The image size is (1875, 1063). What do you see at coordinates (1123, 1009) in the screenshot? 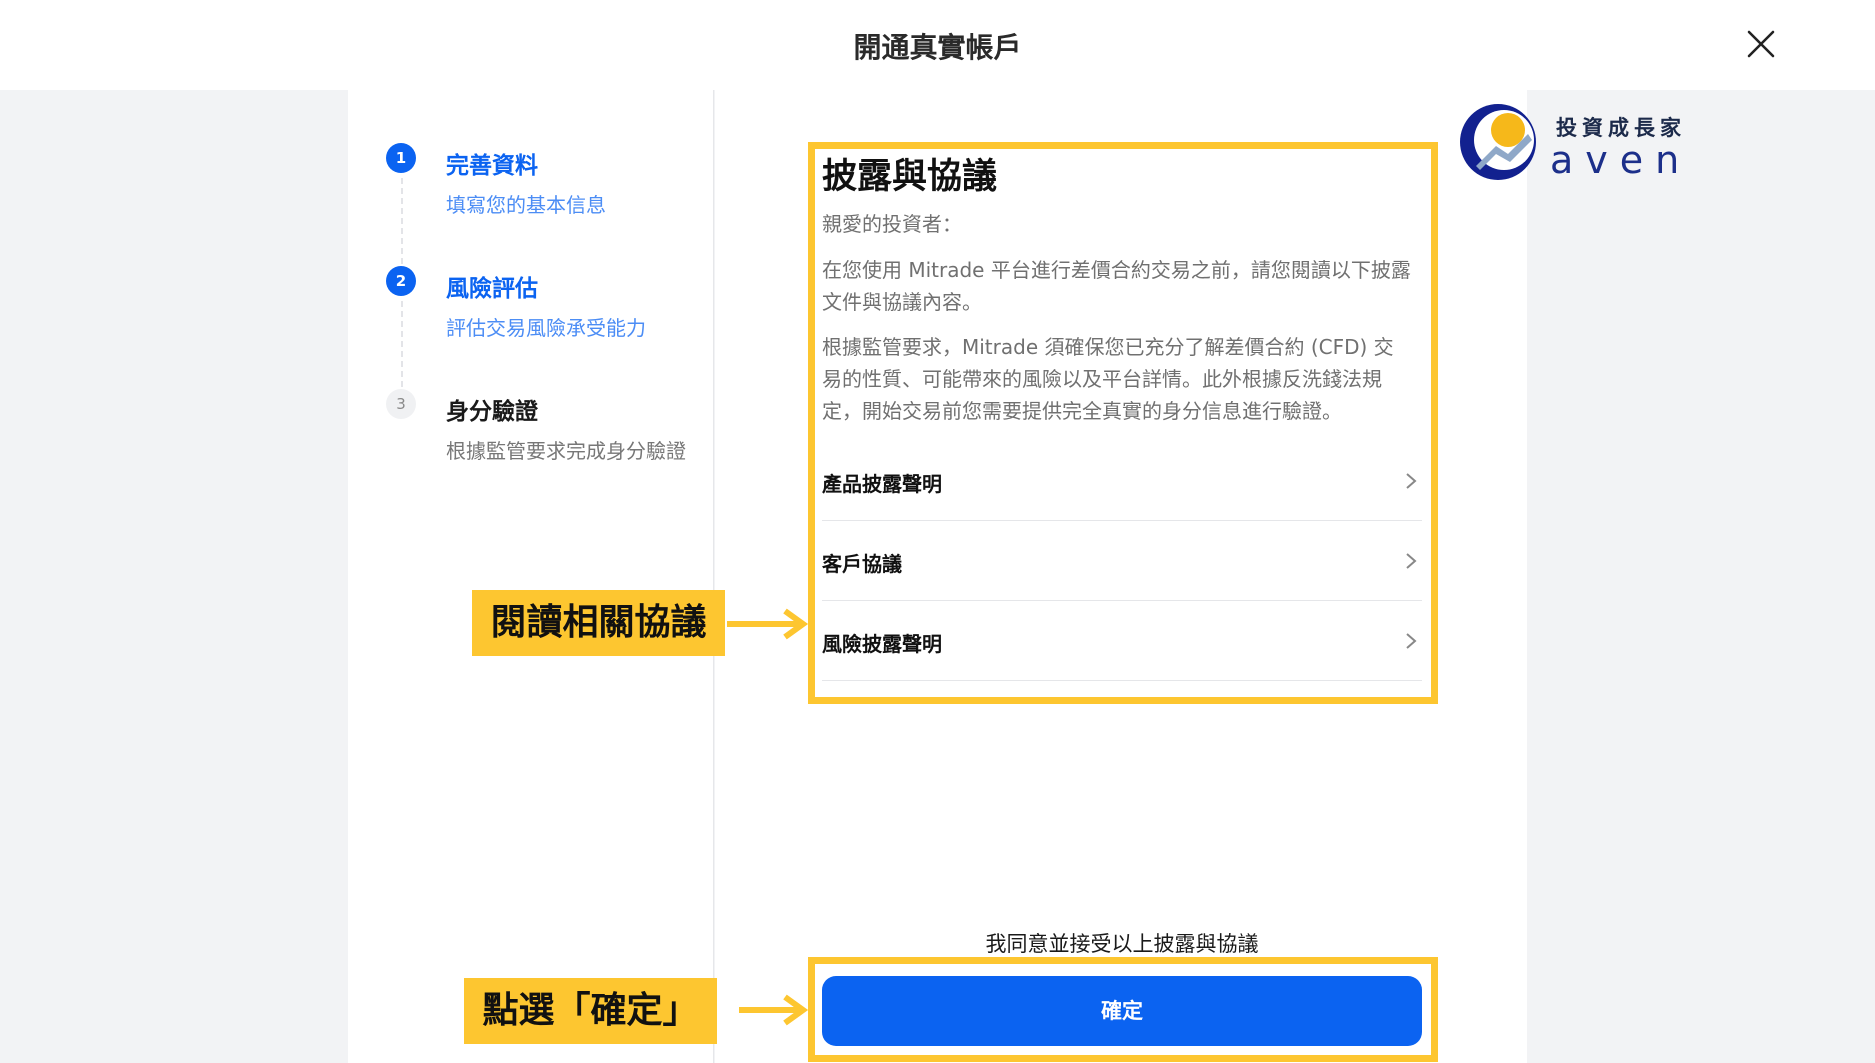
I see `highlight-confirm-box` at bounding box center [1123, 1009].